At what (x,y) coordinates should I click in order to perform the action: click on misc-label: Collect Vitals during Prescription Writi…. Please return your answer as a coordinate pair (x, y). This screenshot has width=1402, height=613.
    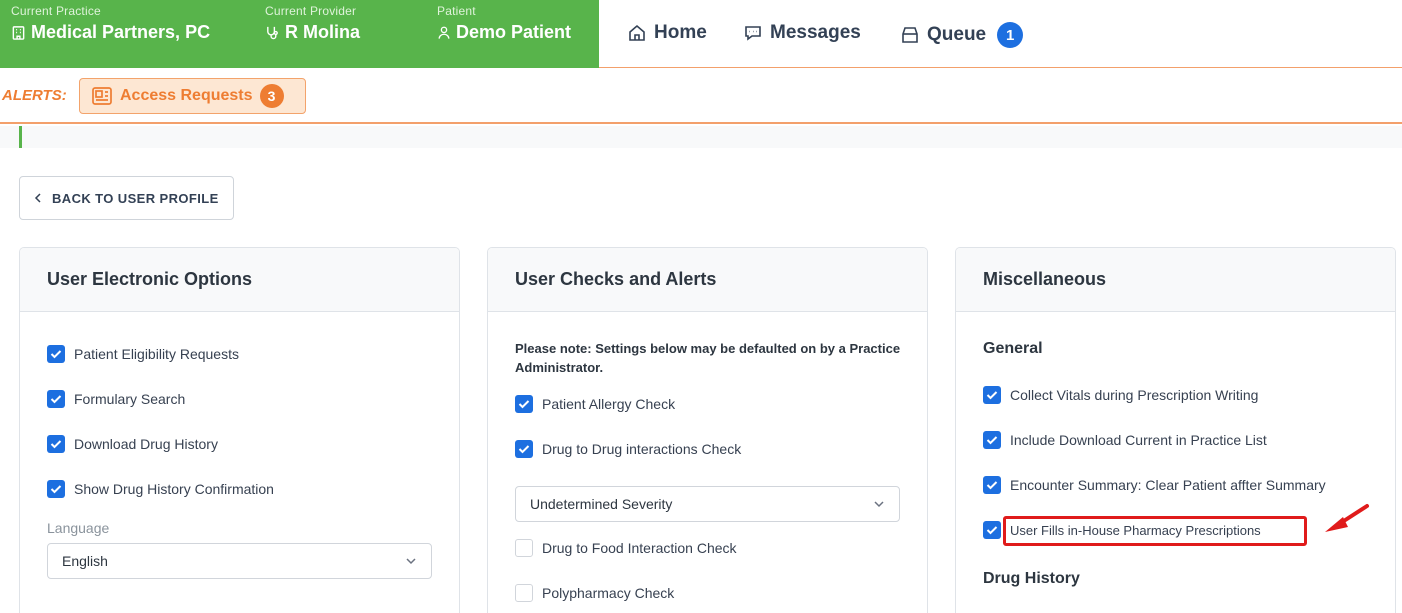
    Looking at the image, I should click on (1134, 395).